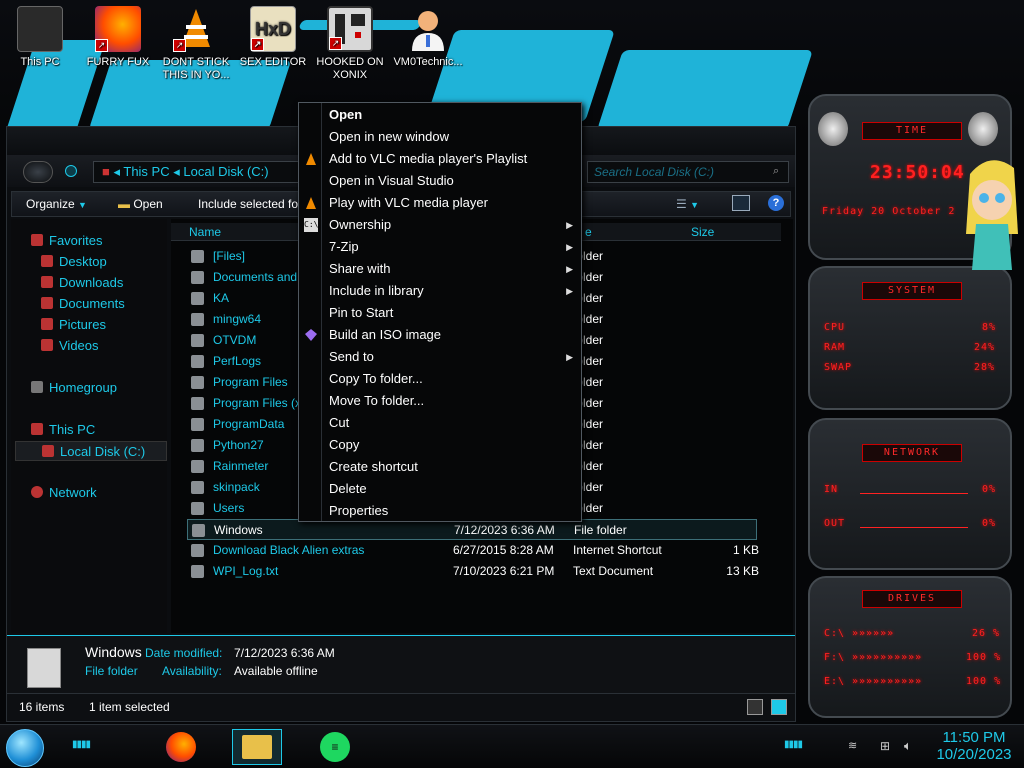  What do you see at coordinates (885, 746) in the screenshot?
I see `network-tray-icon: ⊞` at bounding box center [885, 746].